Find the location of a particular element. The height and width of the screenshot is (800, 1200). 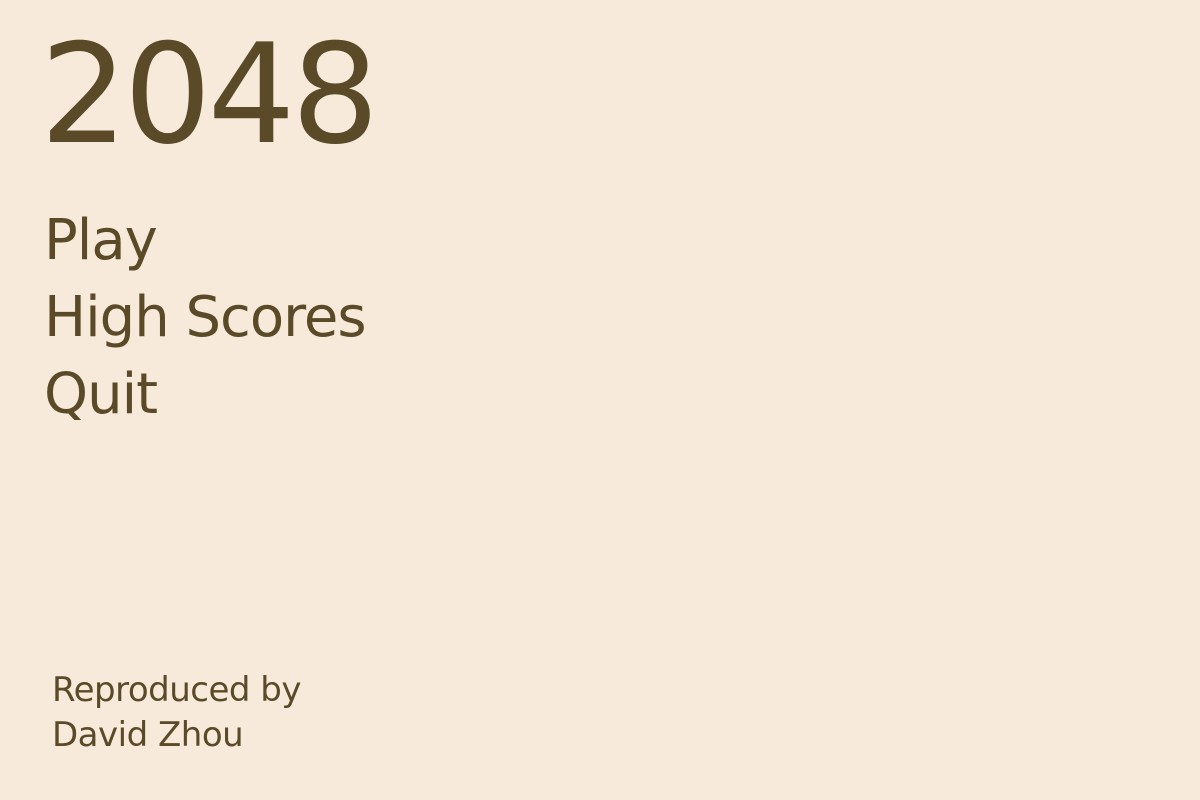

game-title: 2048 is located at coordinates (209, 94).